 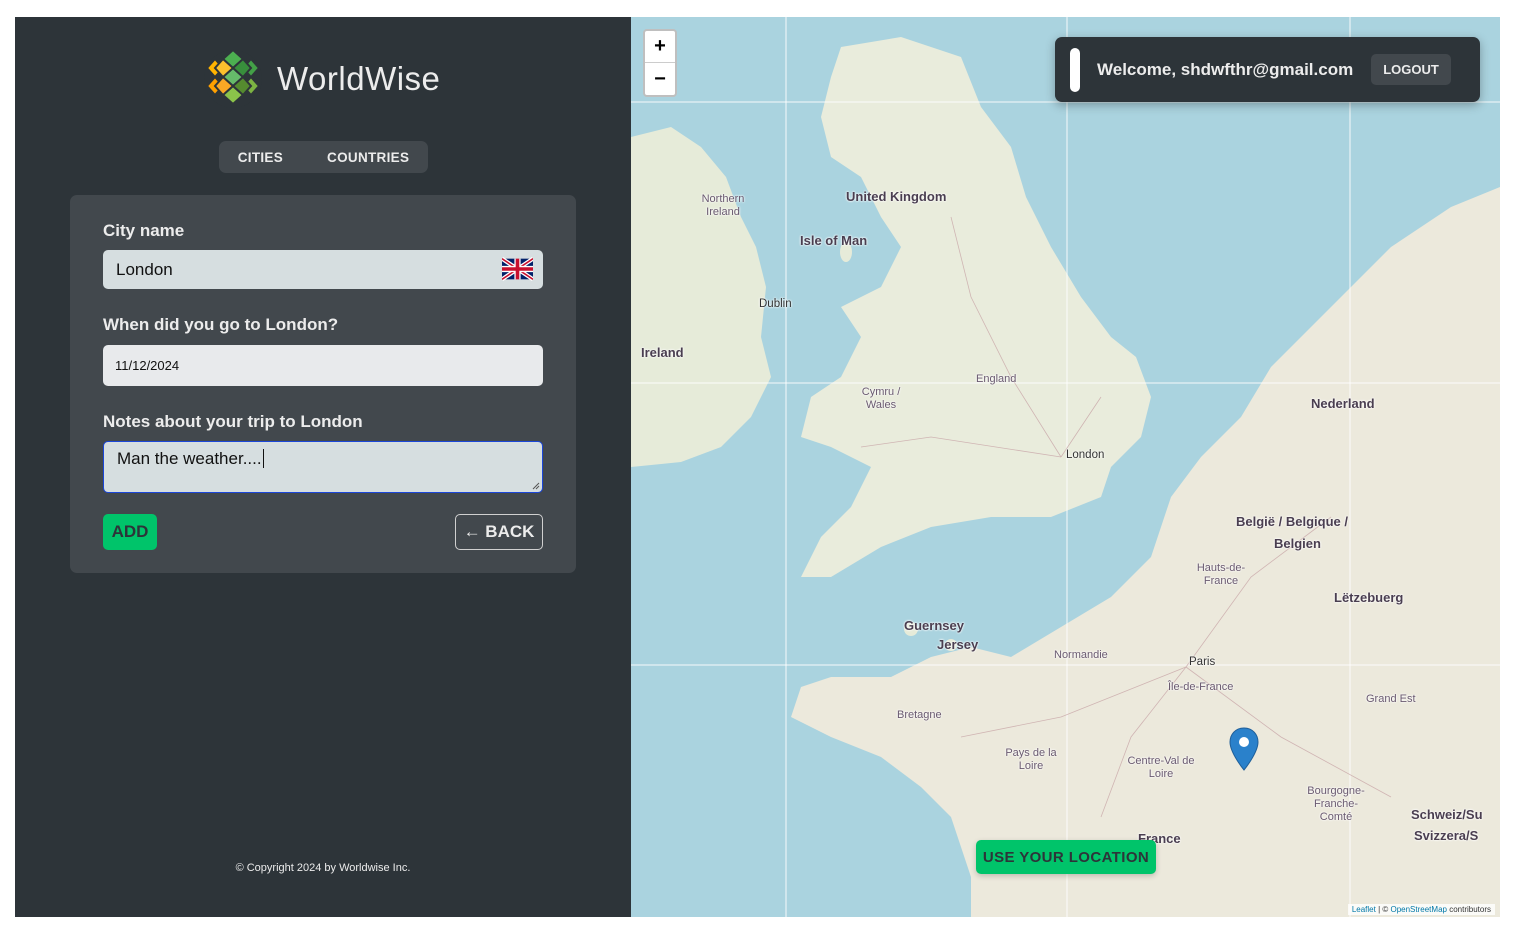 I want to click on tab-countries: COUNTRIES, so click(x=368, y=157).